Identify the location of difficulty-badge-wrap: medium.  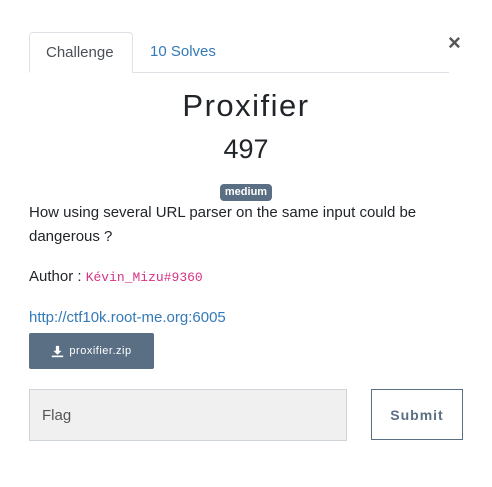
(246, 191).